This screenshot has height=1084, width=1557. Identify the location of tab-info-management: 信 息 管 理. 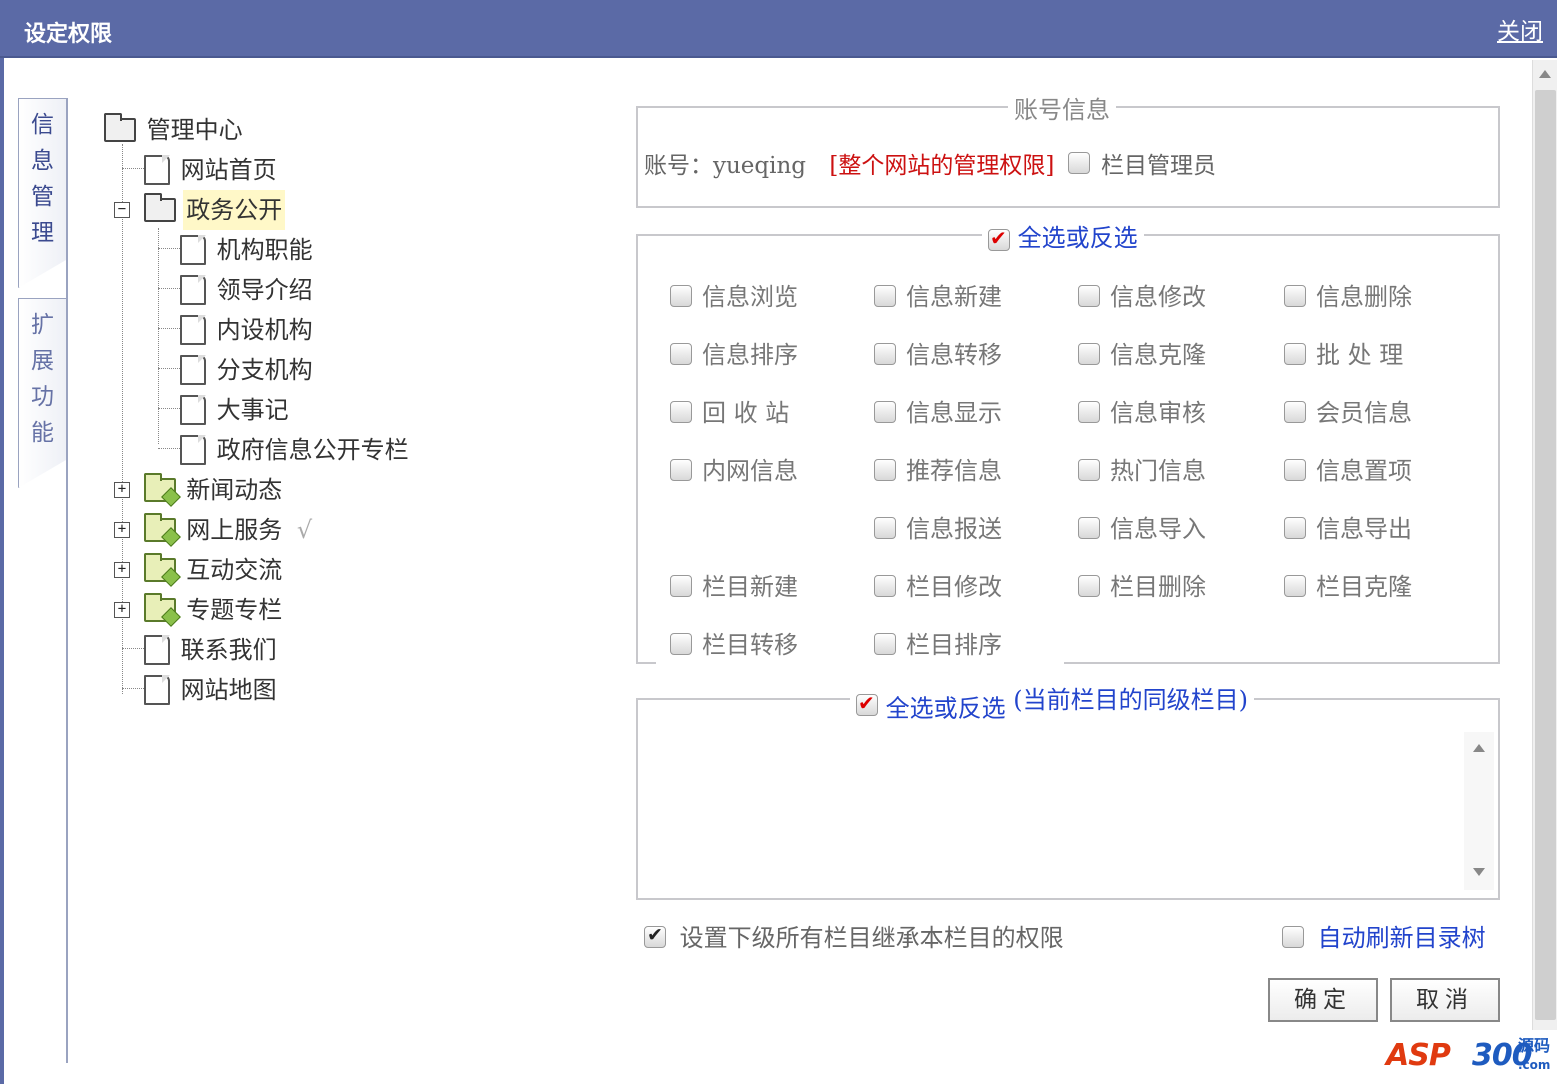
(42, 193).